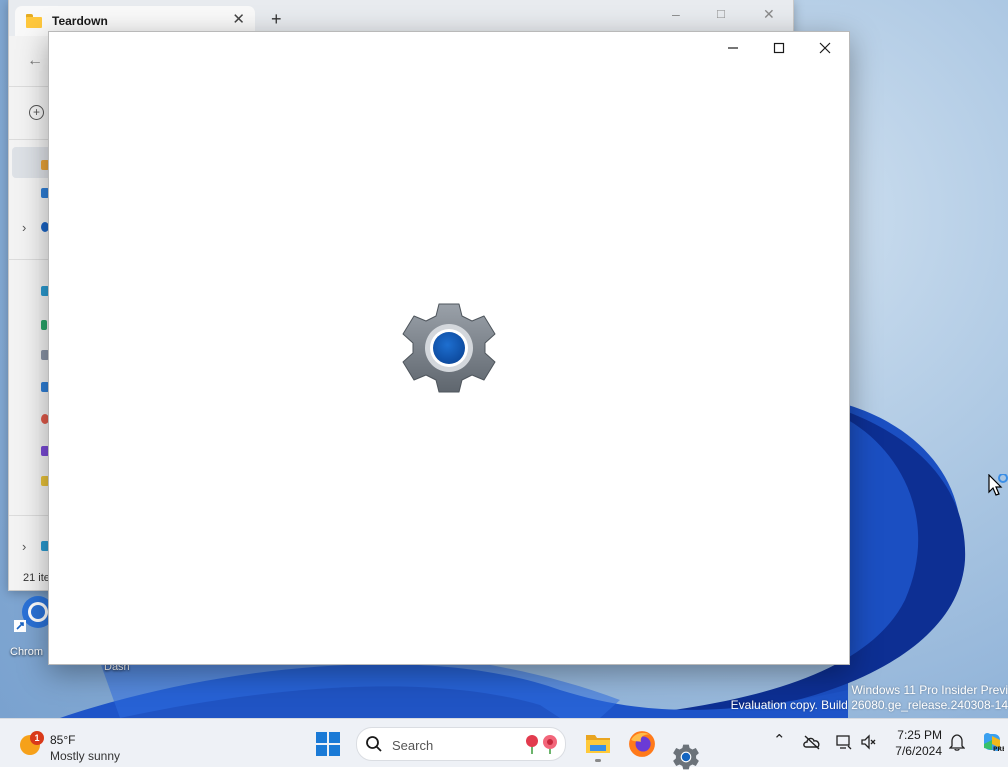 The height and width of the screenshot is (771, 1008). What do you see at coordinates (869, 742) in the screenshot?
I see `volume-muted-icon` at bounding box center [869, 742].